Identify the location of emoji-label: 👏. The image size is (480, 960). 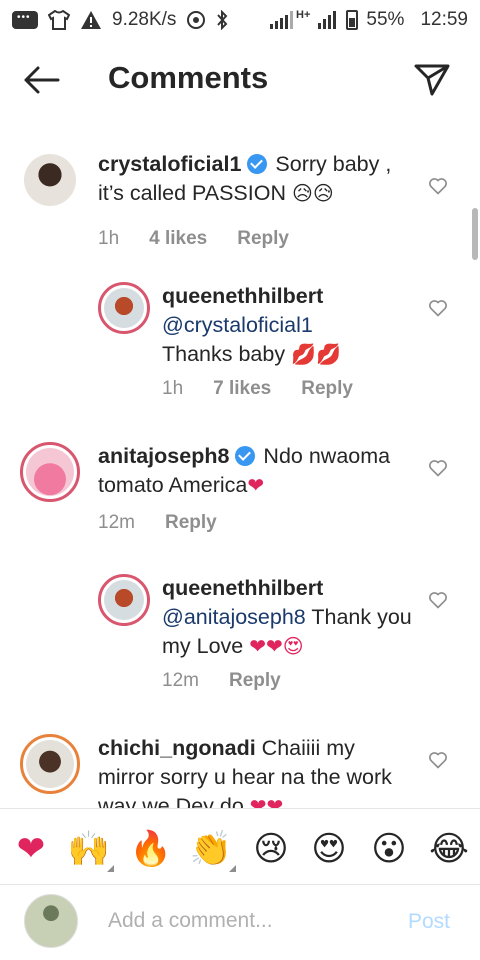
(211, 849).